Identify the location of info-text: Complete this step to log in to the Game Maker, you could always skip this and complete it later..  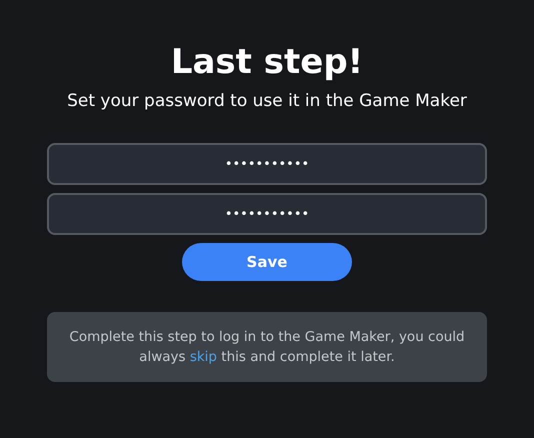
(267, 347).